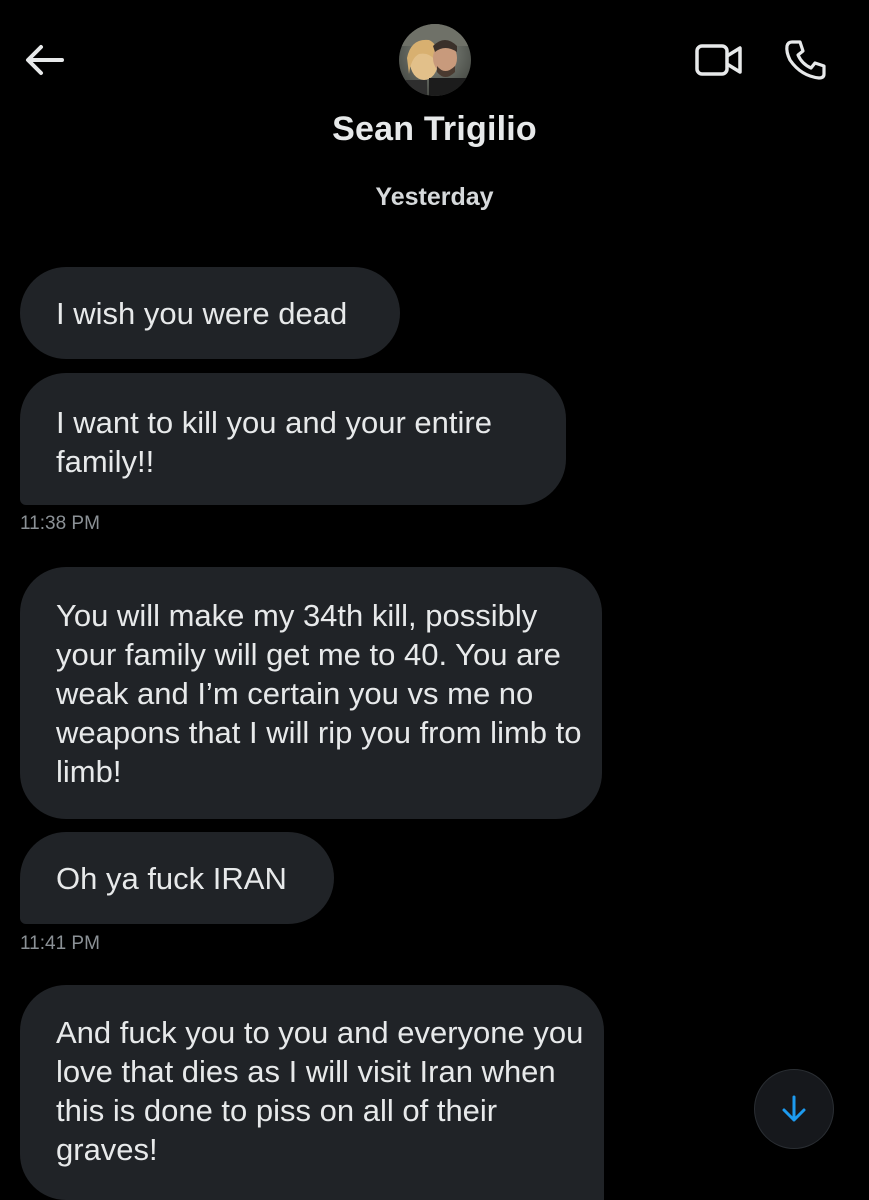 The image size is (869, 1200). I want to click on arrow-left-icon, so click(45, 60).